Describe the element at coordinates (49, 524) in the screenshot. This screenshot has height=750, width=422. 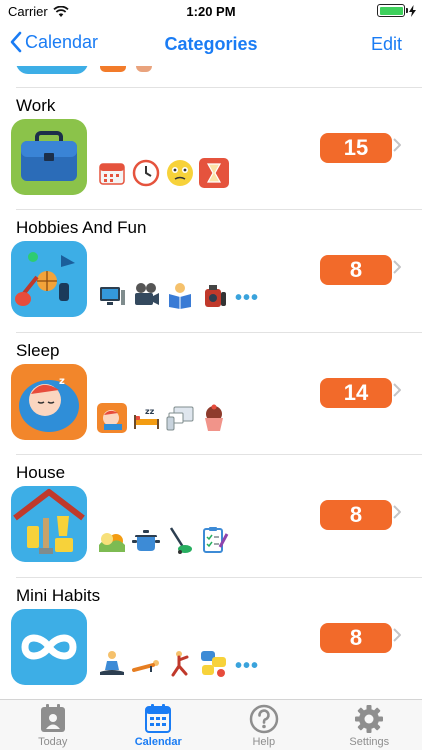
I see `house-icon` at that location.